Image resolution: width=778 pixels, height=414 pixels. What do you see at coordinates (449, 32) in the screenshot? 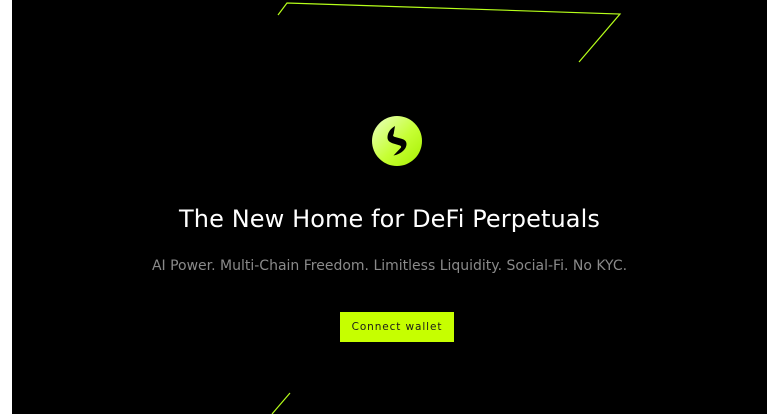
I see `decor-line-top` at bounding box center [449, 32].